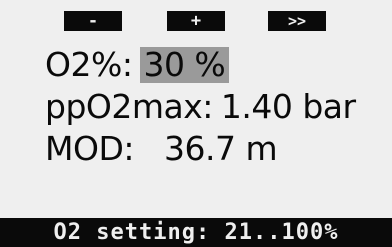 This screenshot has width=392, height=247. I want to click on o2-percent-row: O2%: 30 %, so click(137, 65).